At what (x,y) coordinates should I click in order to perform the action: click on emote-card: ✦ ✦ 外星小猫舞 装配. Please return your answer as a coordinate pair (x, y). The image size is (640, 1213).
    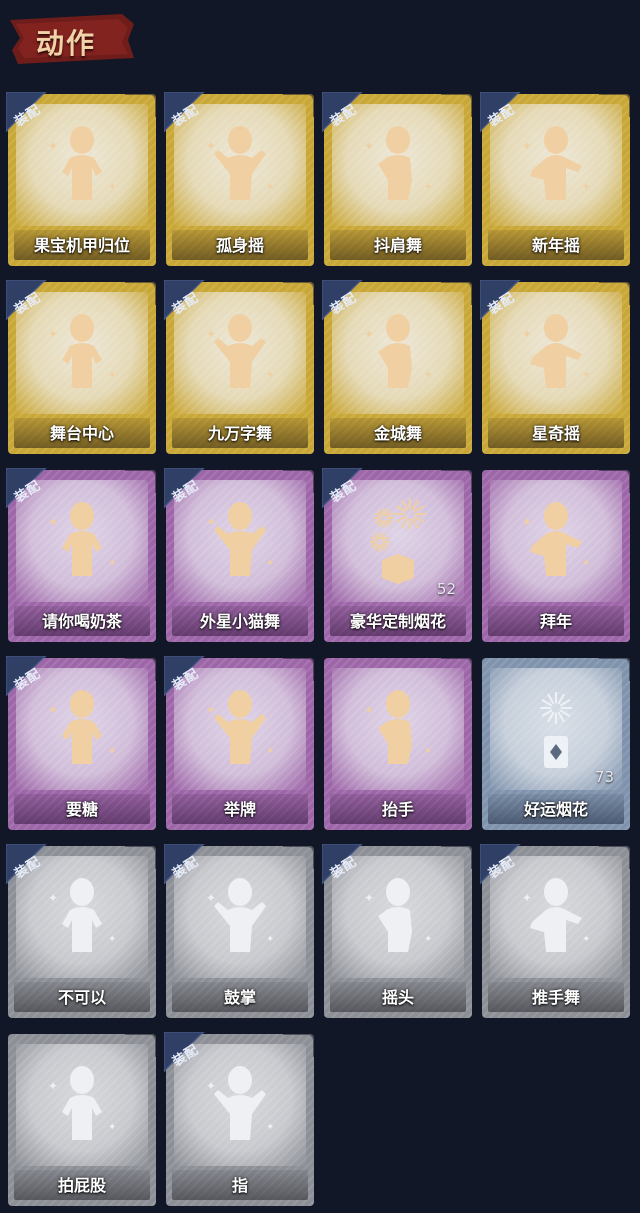
    Looking at the image, I should click on (239, 555).